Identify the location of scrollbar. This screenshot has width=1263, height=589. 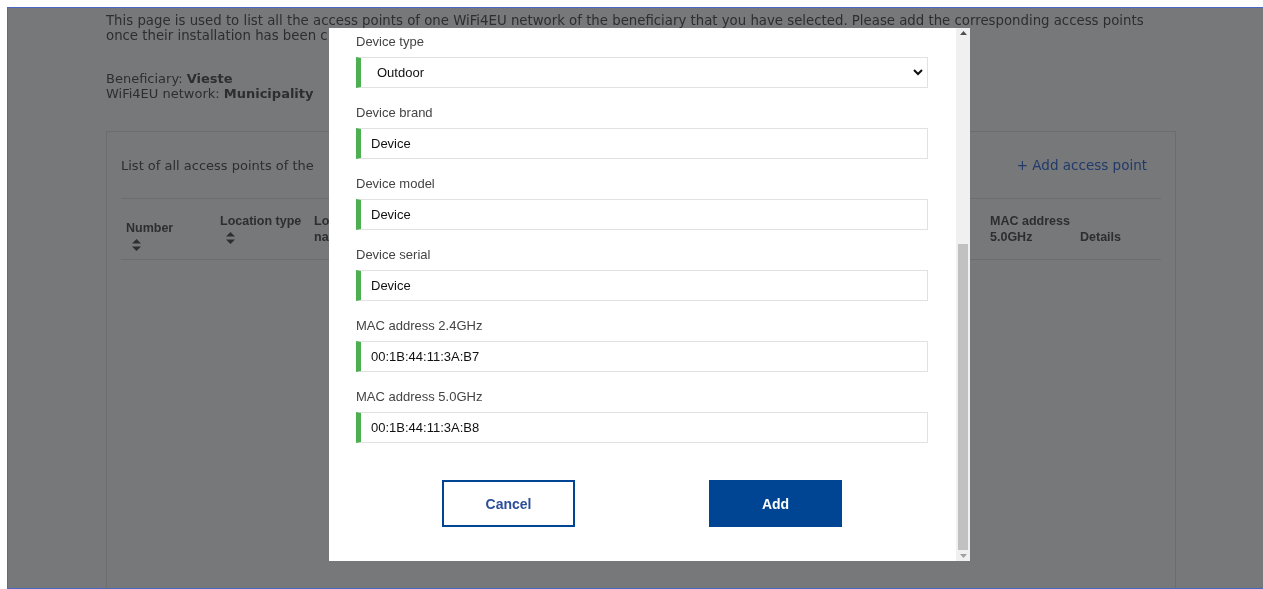
(963, 294).